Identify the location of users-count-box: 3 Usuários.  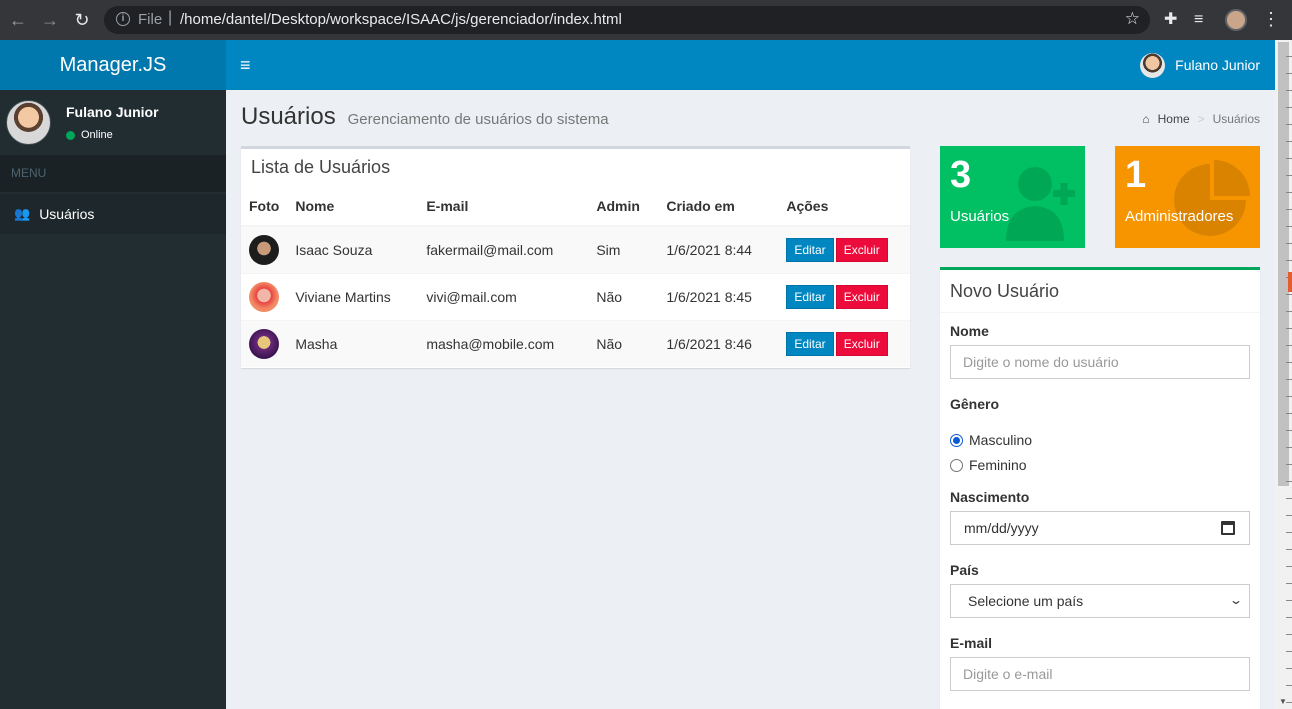
(1012, 197).